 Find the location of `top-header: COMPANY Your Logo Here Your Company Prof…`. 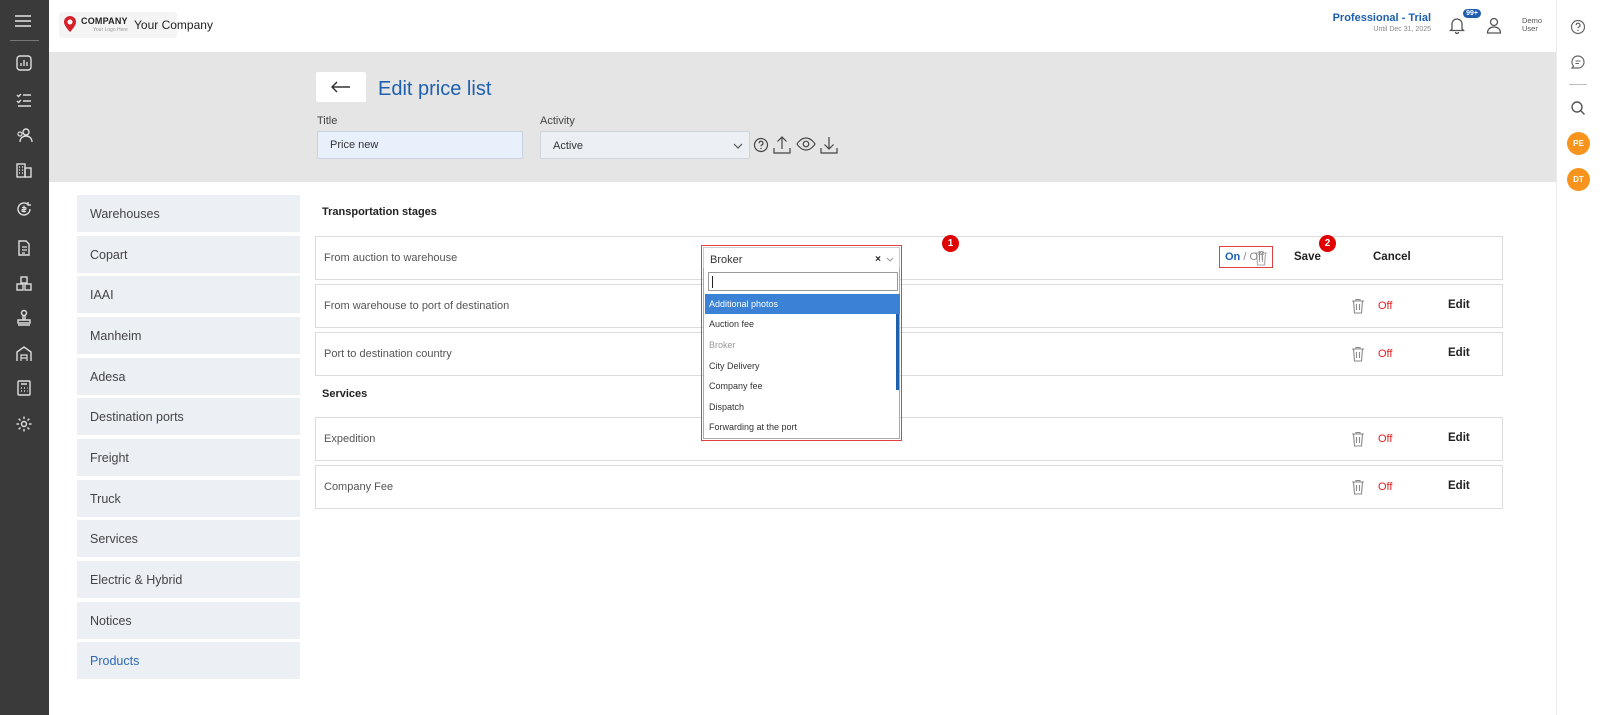

top-header: COMPANY Your Logo Here Your Company Prof… is located at coordinates (802, 26).